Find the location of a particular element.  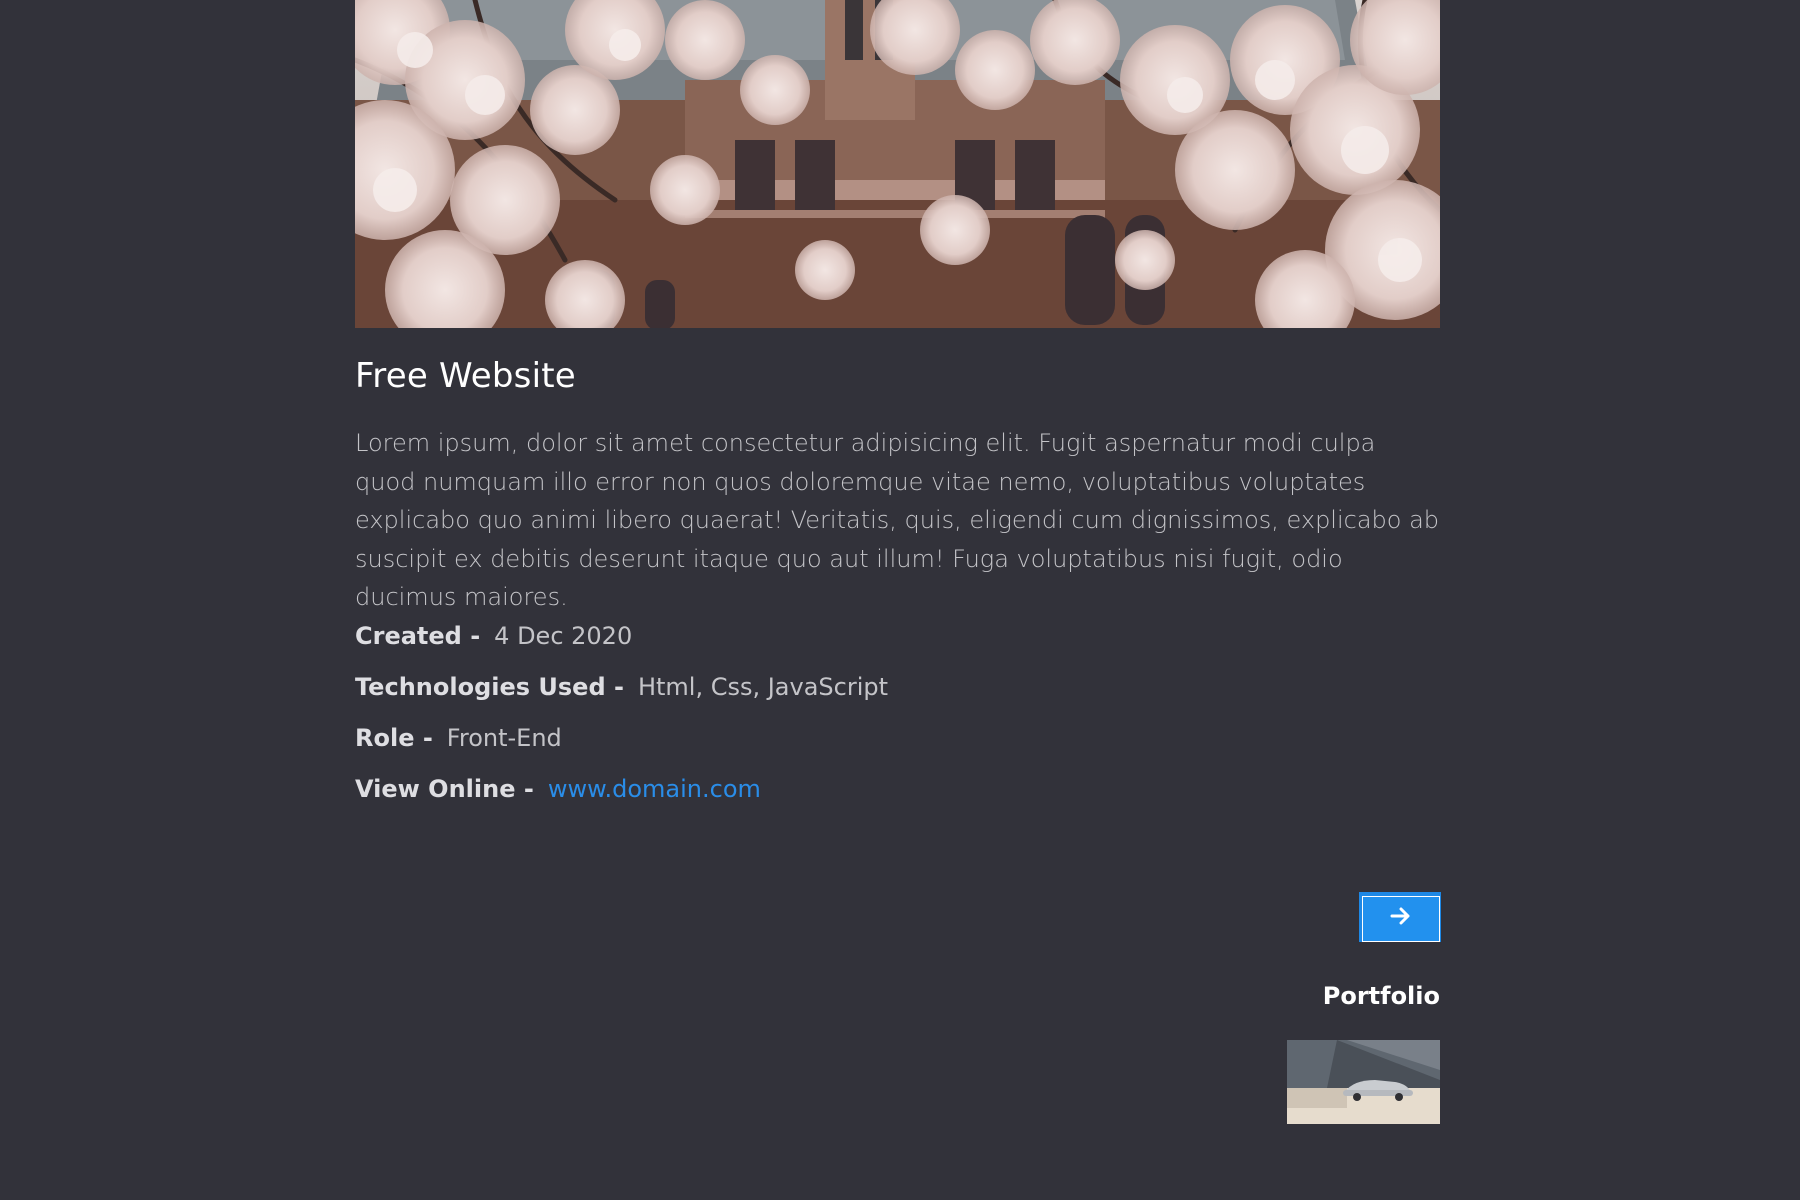

arrow-right-icon is located at coordinates (1400, 916).